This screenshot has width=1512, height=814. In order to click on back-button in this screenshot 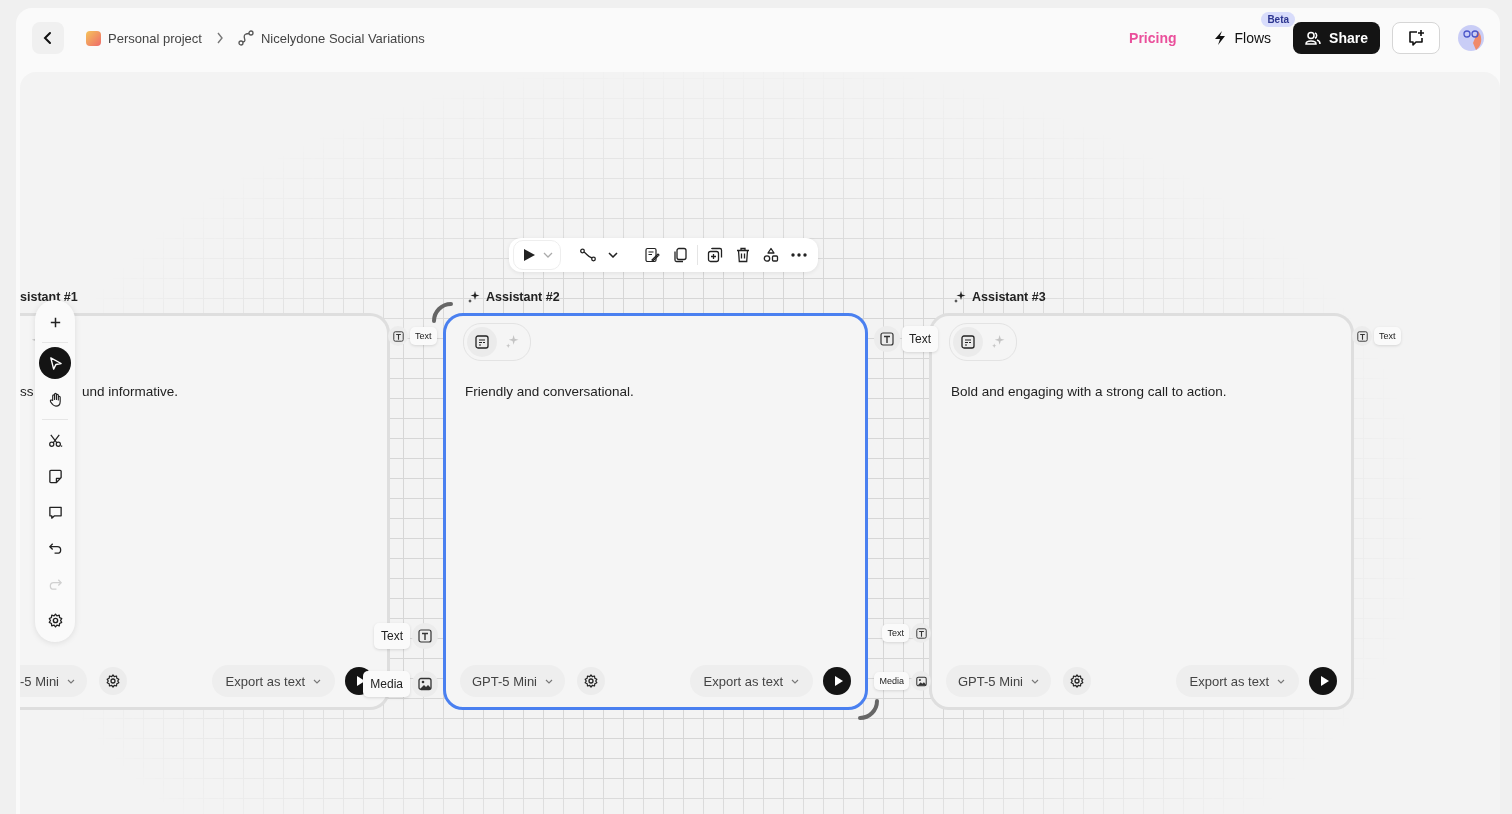, I will do `click(48, 38)`.